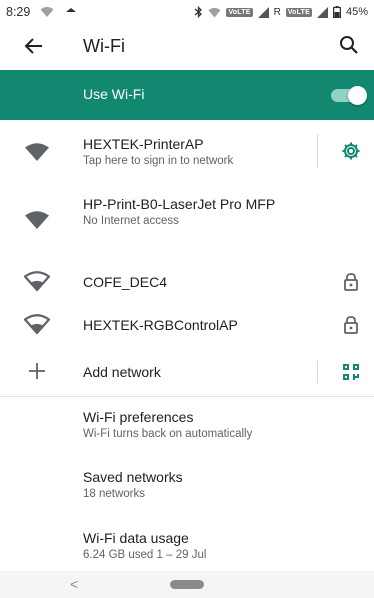 The width and height of the screenshot is (374, 598). What do you see at coordinates (349, 45) in the screenshot?
I see `search-icon` at bounding box center [349, 45].